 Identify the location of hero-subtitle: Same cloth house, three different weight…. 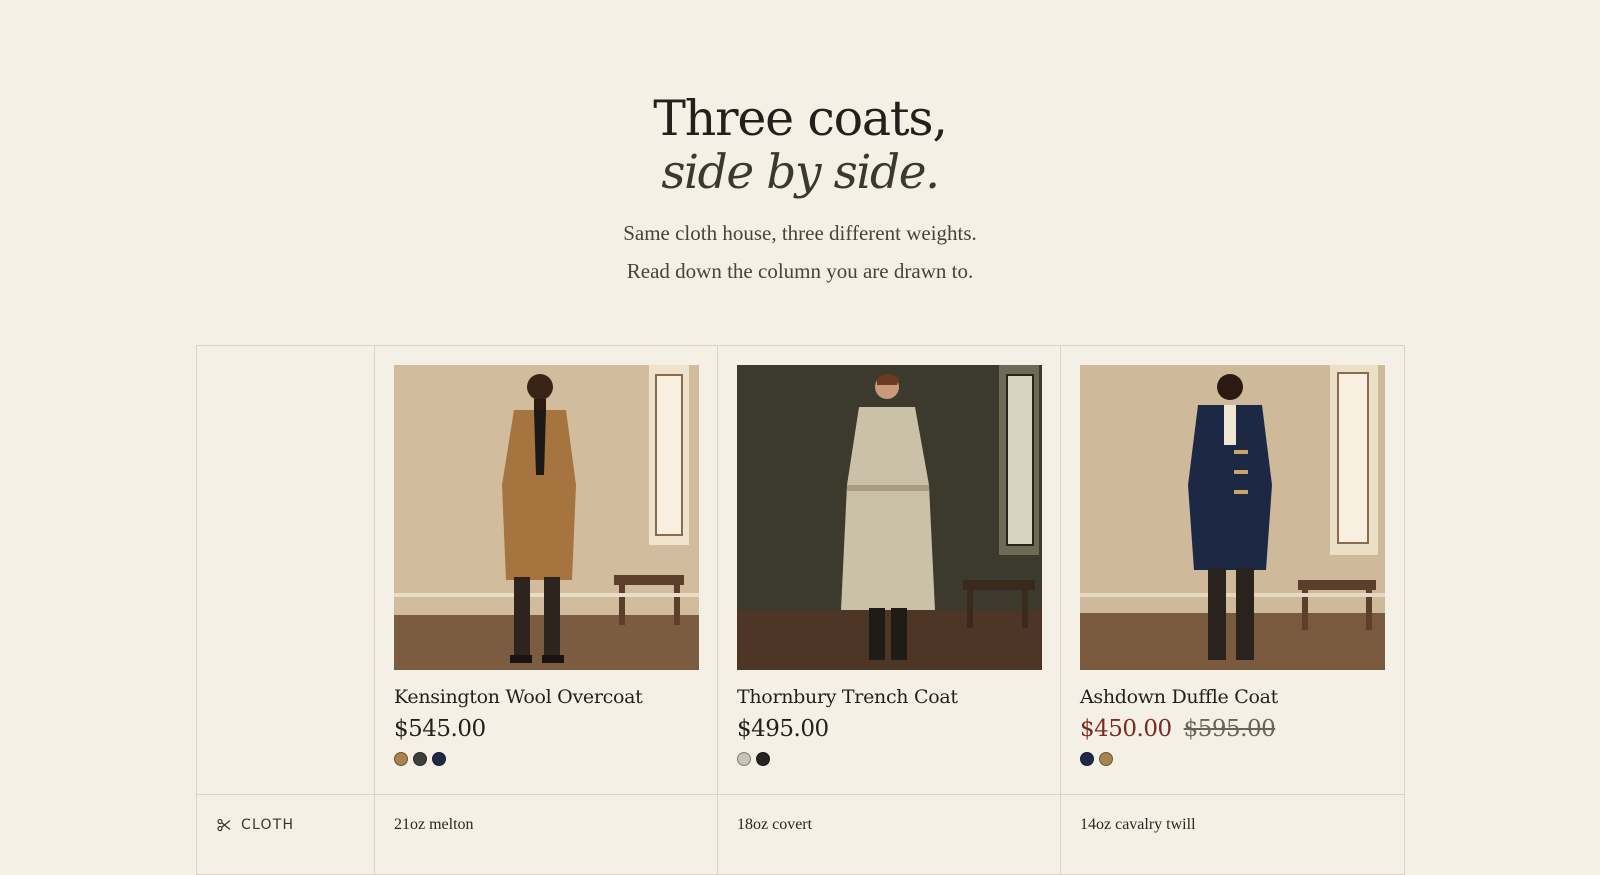
(800, 252).